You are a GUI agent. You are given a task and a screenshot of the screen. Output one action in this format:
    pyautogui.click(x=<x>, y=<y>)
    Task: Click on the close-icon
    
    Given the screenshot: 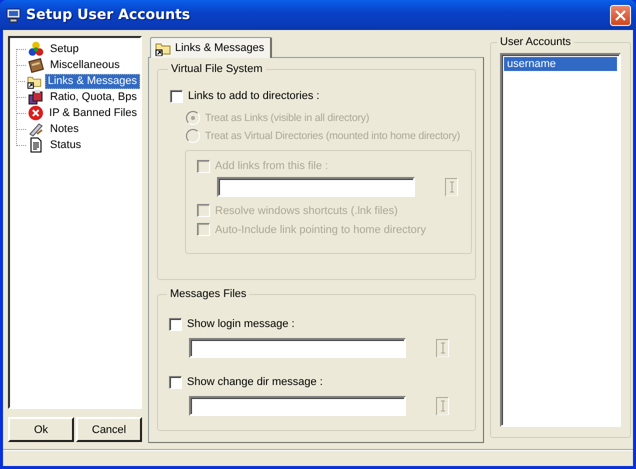 What is the action you would take?
    pyautogui.click(x=620, y=15)
    